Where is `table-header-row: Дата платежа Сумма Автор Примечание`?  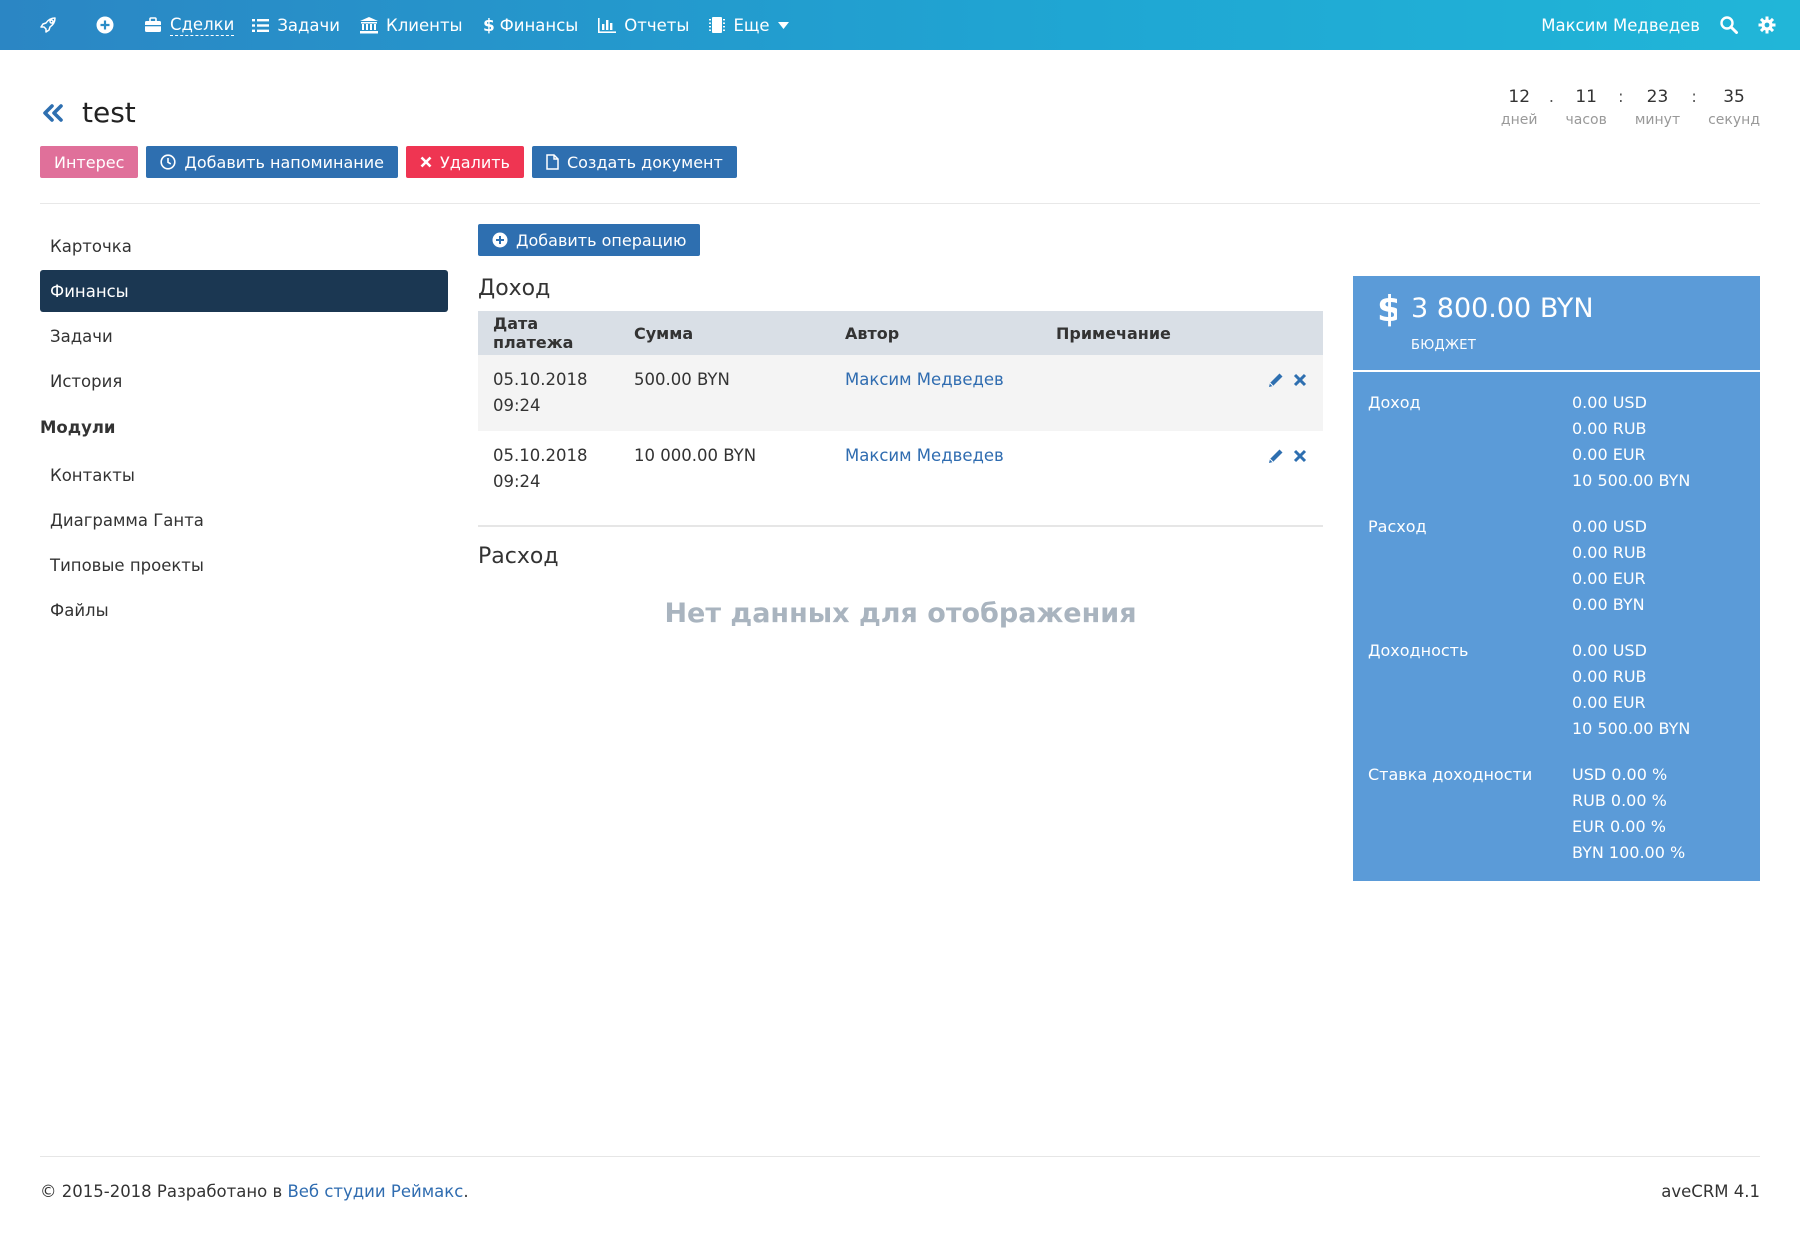
table-header-row: Дата платежа Сумма Автор Примечание is located at coordinates (900, 333).